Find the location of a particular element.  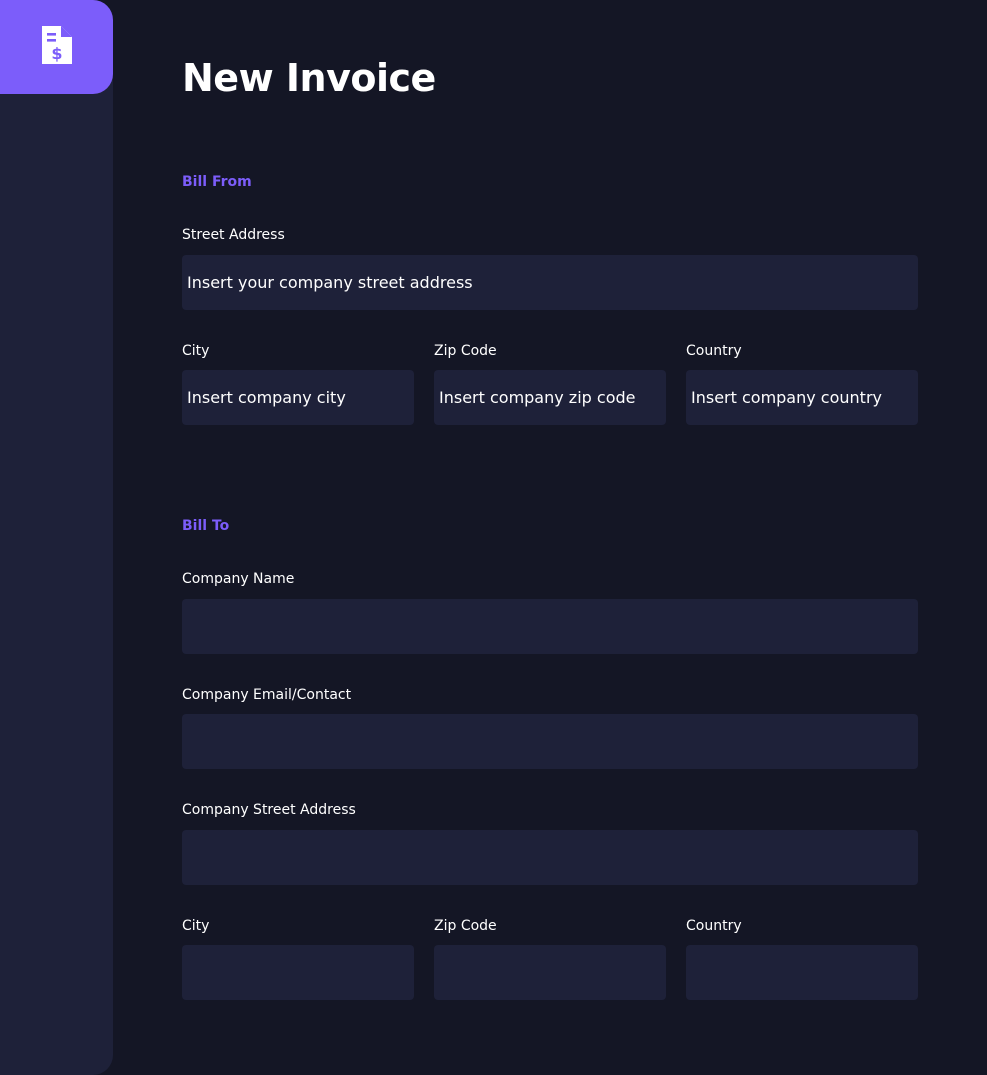

bill-to-company-street-label: Company Street Address is located at coordinates (269, 810).